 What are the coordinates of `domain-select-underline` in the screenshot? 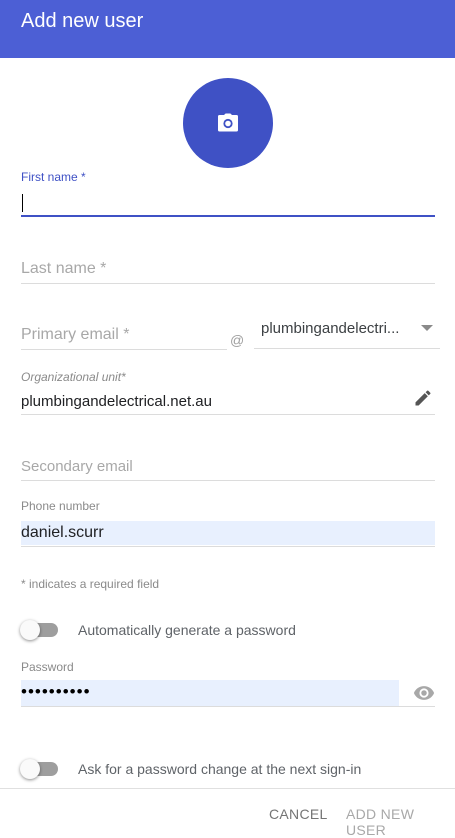 It's located at (347, 348).